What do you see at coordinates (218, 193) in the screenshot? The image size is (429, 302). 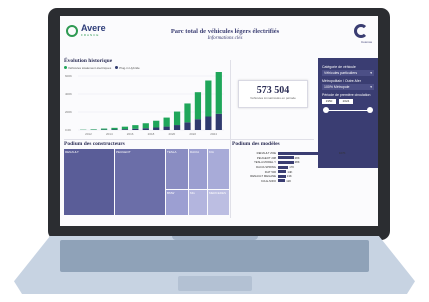 I see `treemap-cell-label: MERCEDES` at bounding box center [218, 193].